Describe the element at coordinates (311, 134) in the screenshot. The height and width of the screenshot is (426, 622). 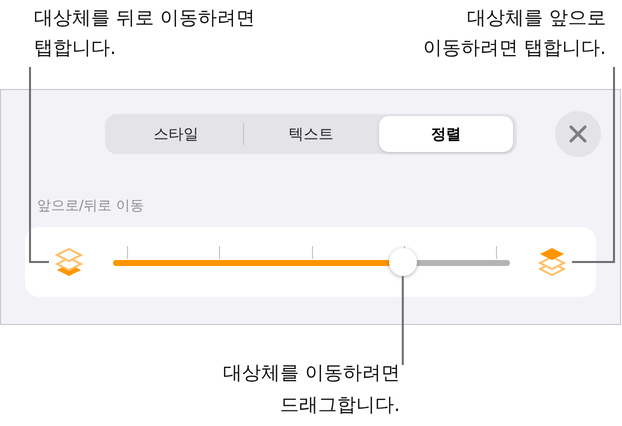
I see `tab: 텍스트` at that location.